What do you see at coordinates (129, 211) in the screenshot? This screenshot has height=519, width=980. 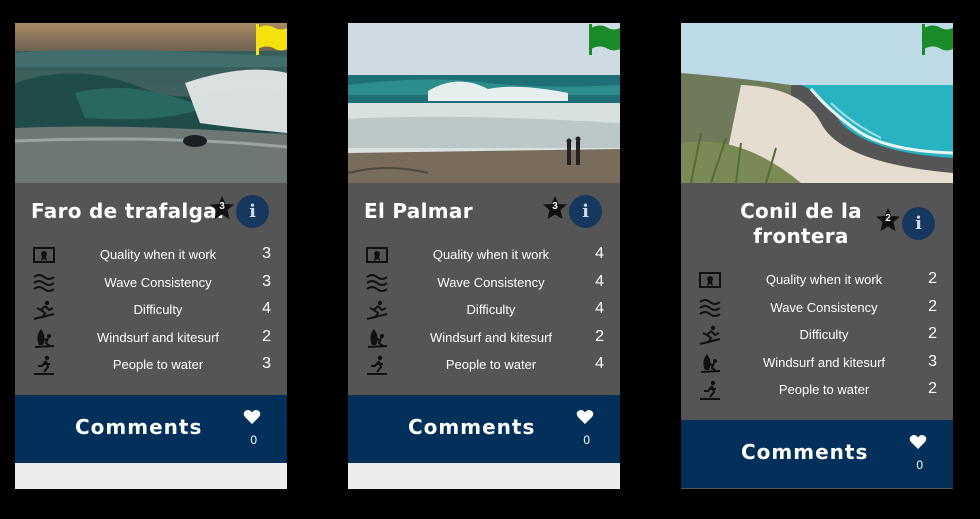 I see `spot-title: Faro de trafalgar` at bounding box center [129, 211].